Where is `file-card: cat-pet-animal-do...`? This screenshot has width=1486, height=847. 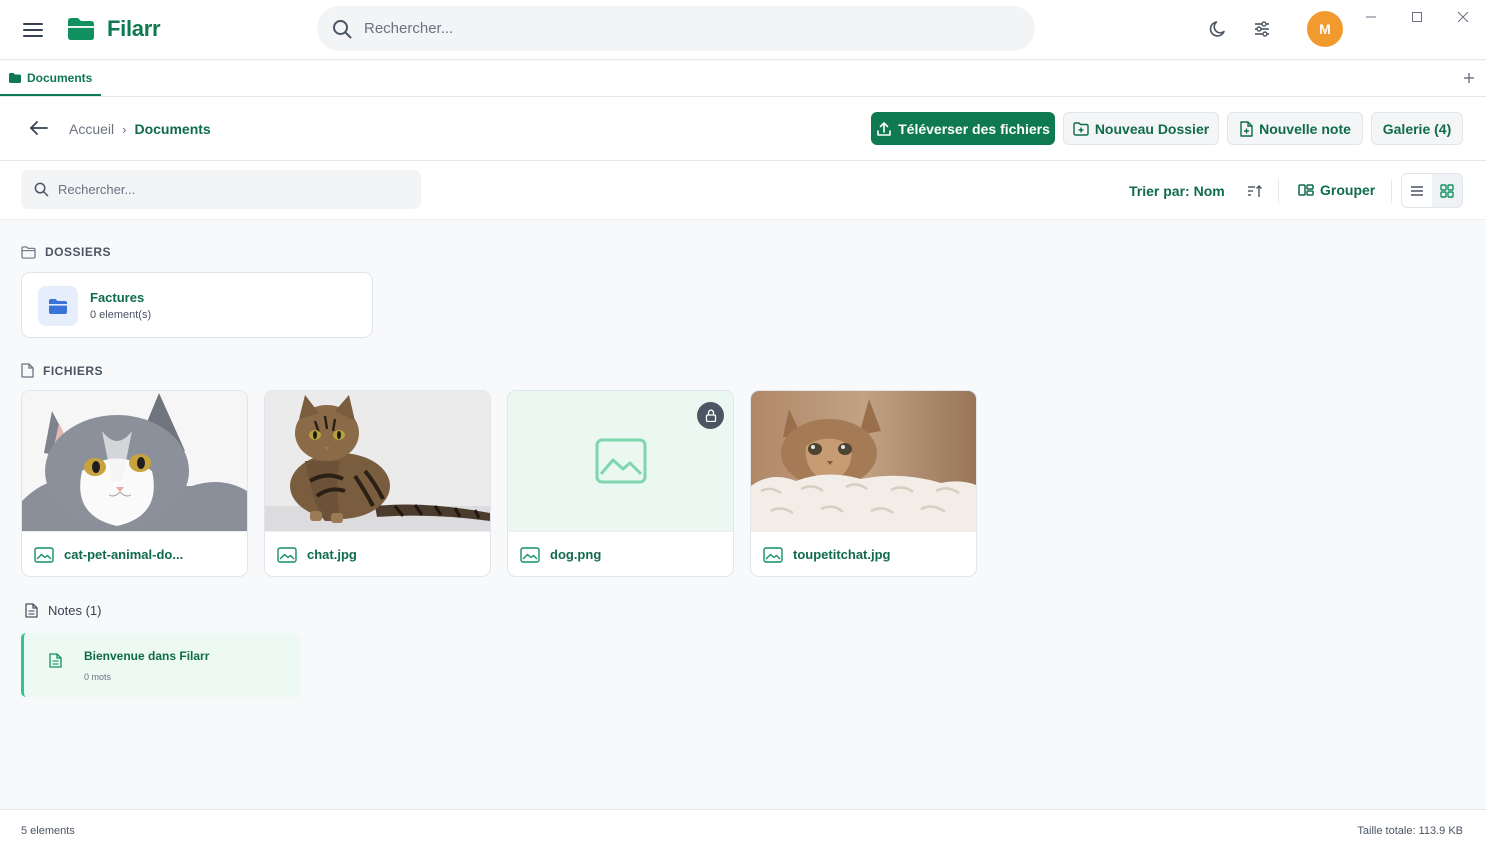 file-card: cat-pet-animal-do... is located at coordinates (134, 483).